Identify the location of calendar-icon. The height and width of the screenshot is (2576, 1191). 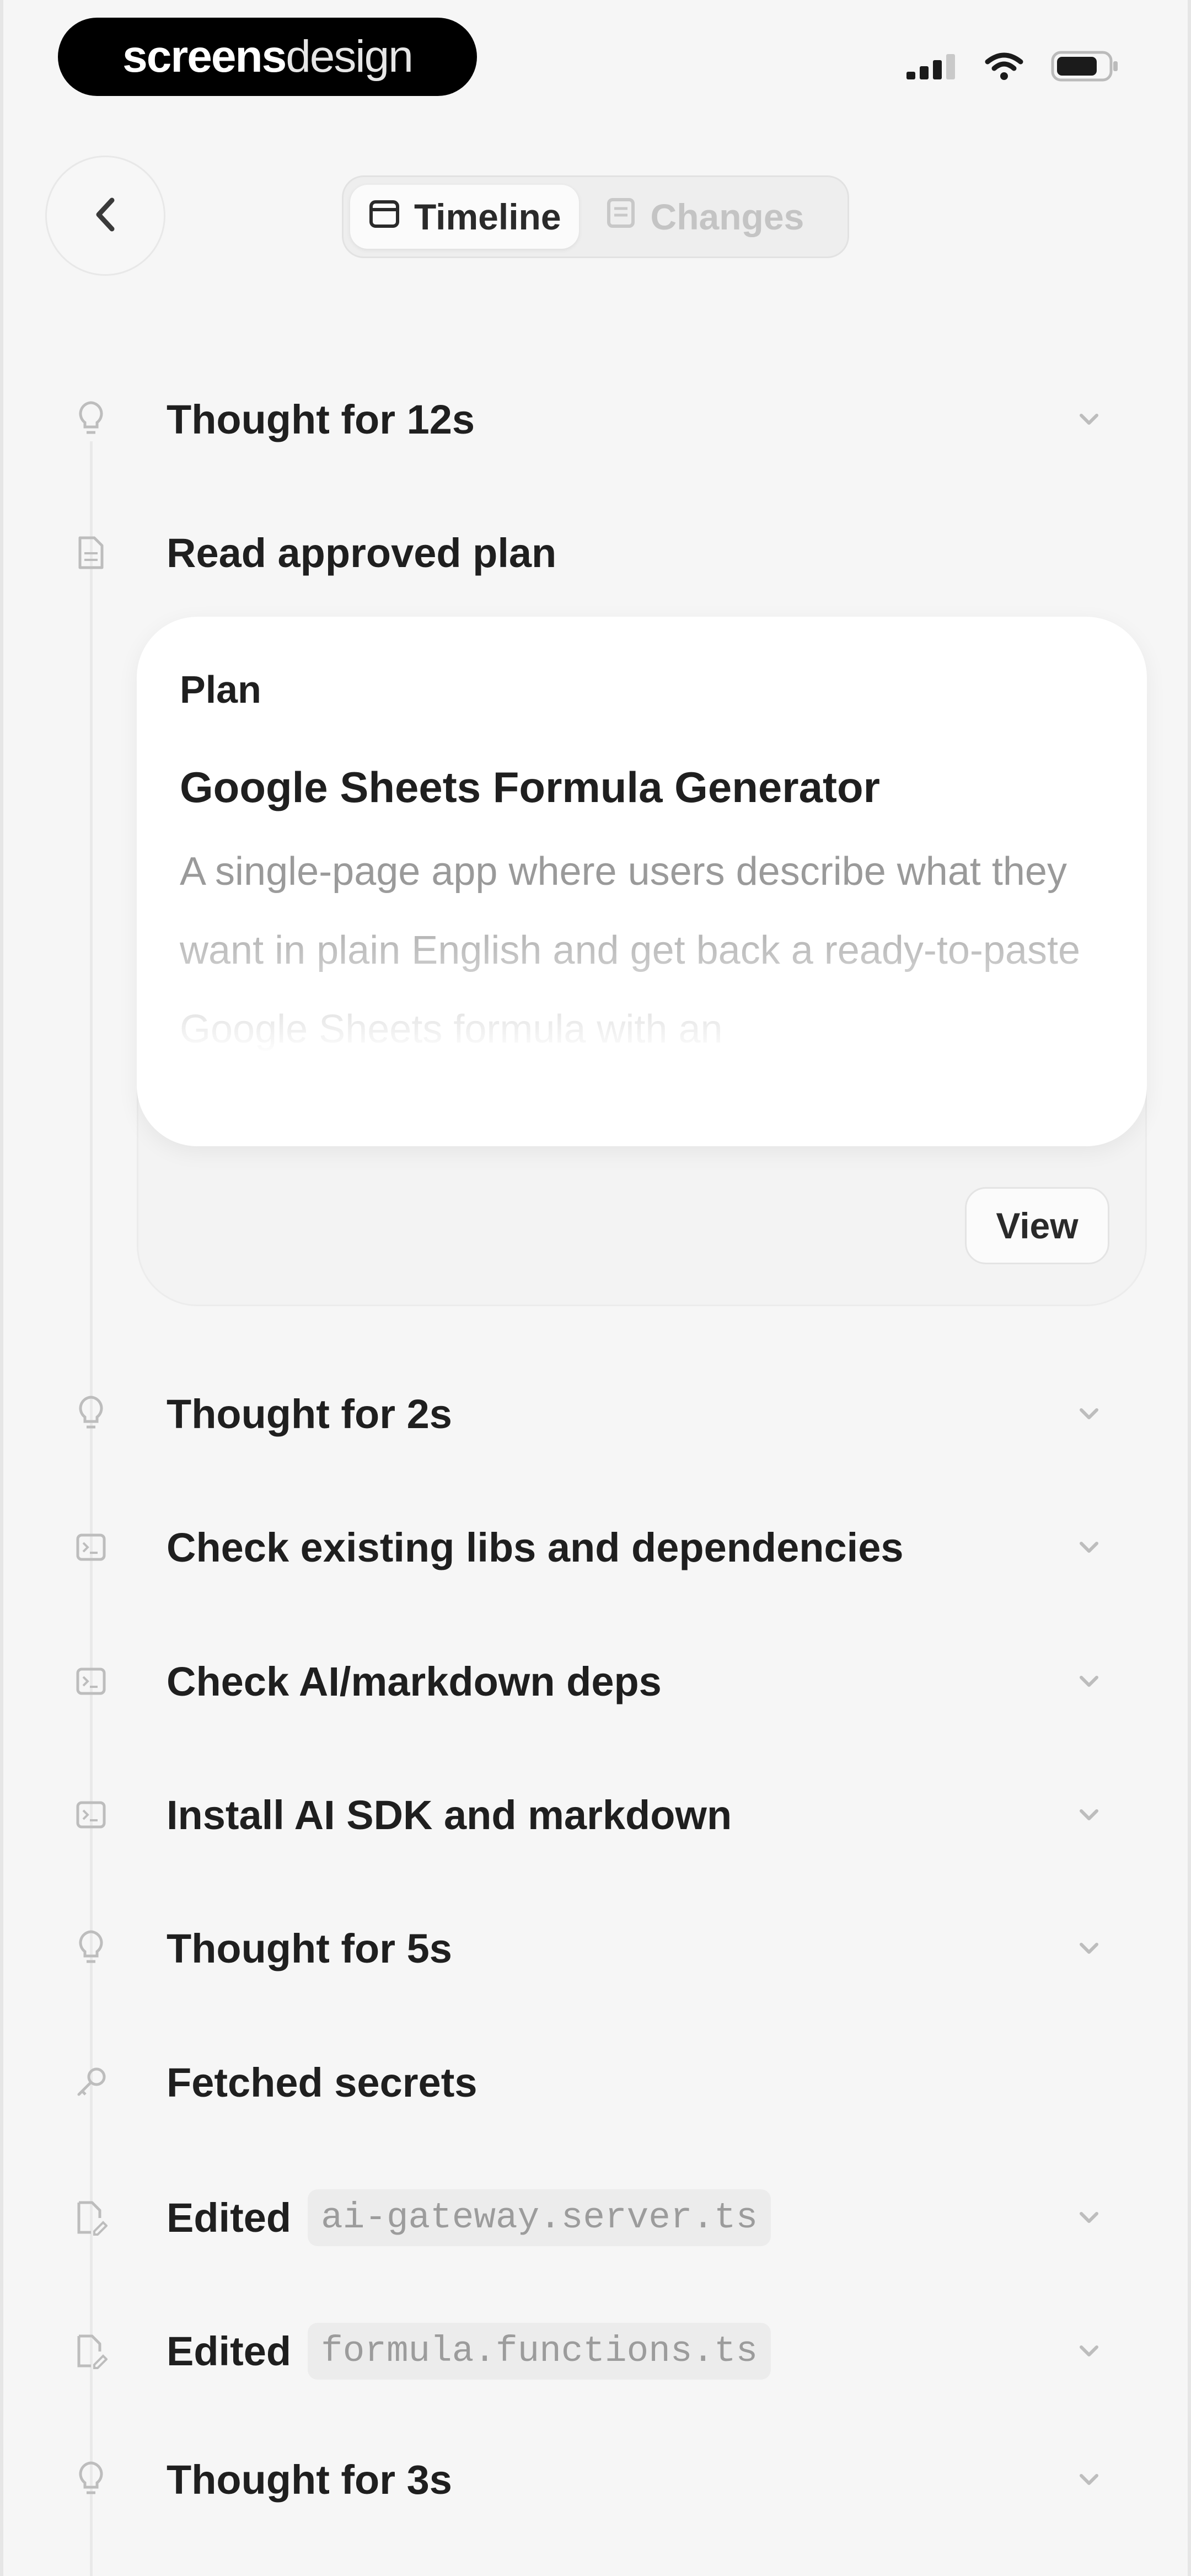
(384, 217).